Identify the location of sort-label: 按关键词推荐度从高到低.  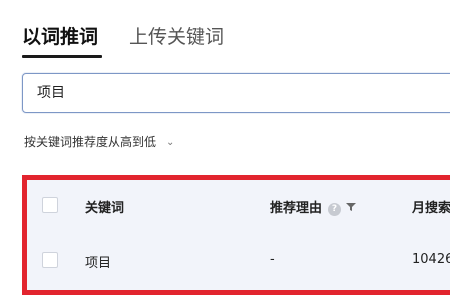
(90, 142).